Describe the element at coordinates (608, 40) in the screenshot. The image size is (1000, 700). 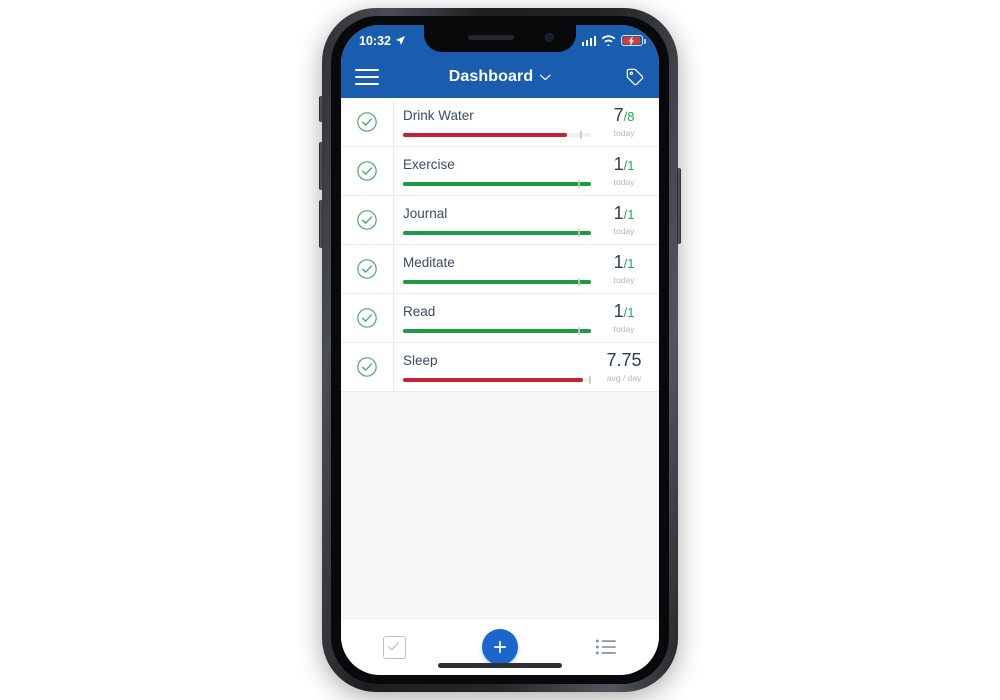
I see `wifi-icon` at that location.